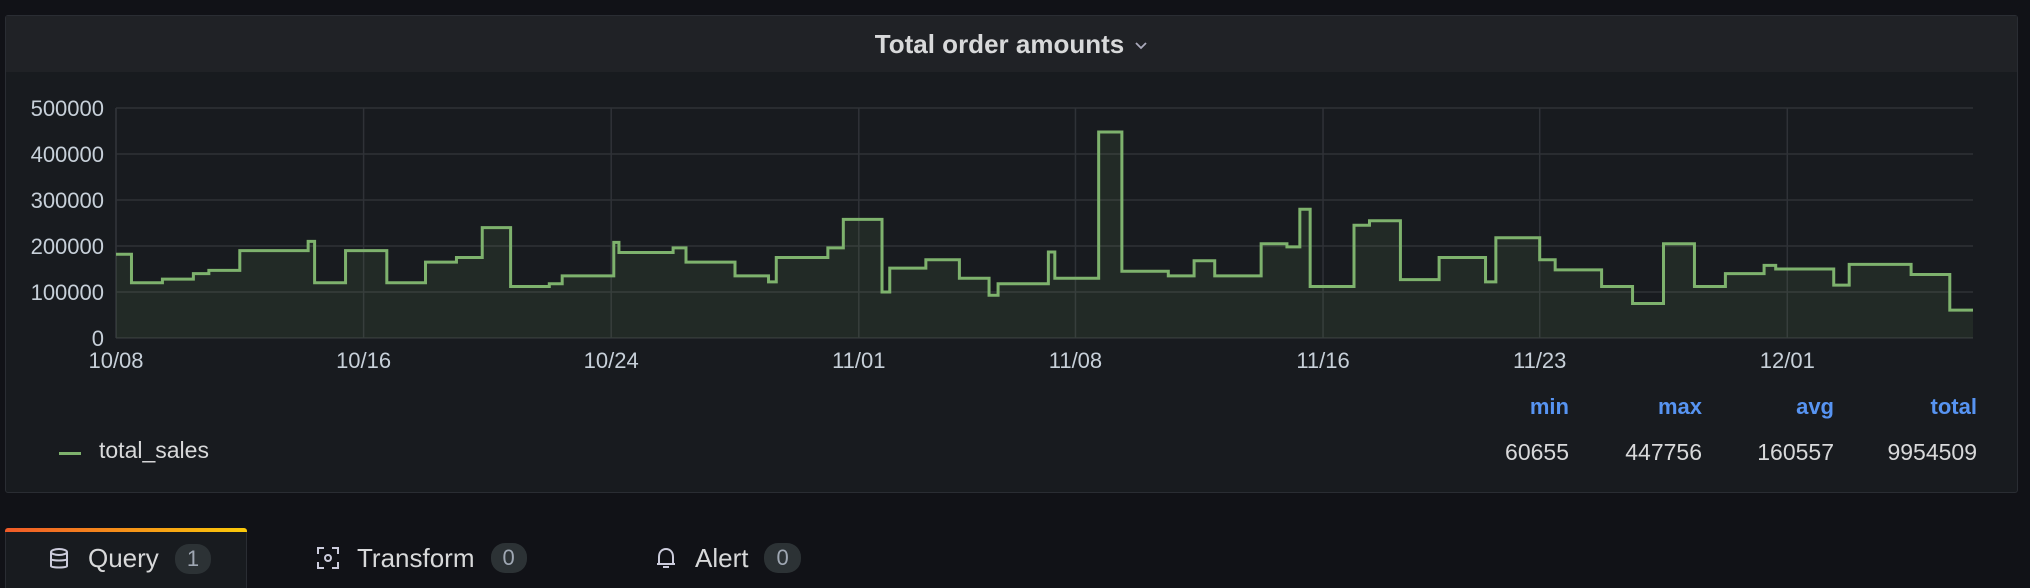  What do you see at coordinates (193, 559) in the screenshot?
I see `tab-query-count: 1` at bounding box center [193, 559].